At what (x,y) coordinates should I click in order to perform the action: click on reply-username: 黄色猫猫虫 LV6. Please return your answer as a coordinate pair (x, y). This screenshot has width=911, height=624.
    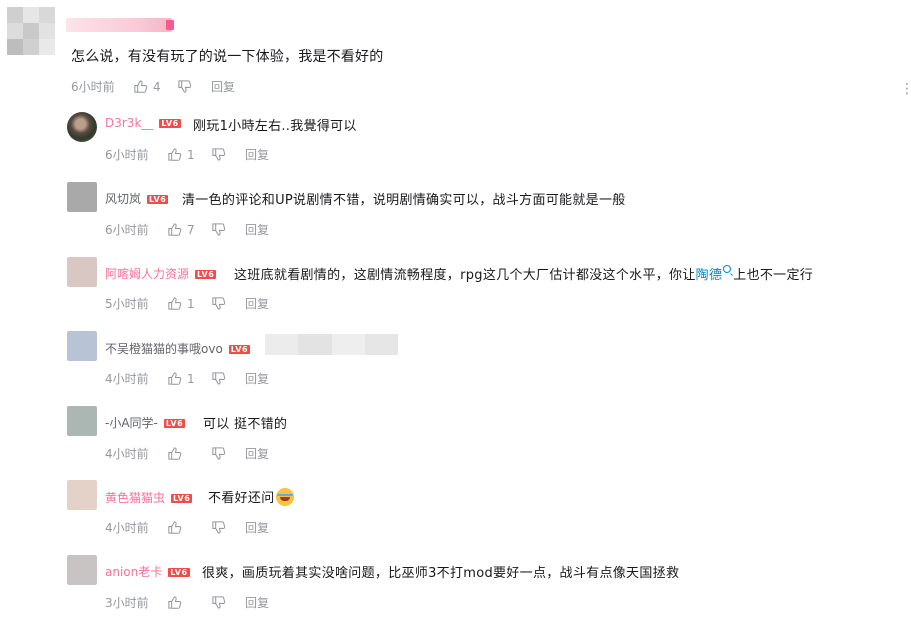
    Looking at the image, I should click on (149, 497).